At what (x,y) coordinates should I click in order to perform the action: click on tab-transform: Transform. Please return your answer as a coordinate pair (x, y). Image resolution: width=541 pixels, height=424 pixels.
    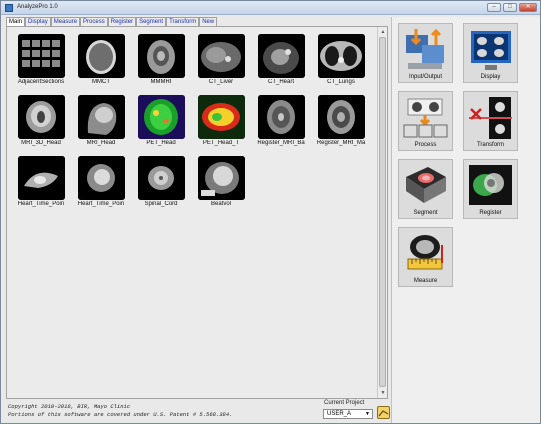
    Looking at the image, I should click on (183, 21).